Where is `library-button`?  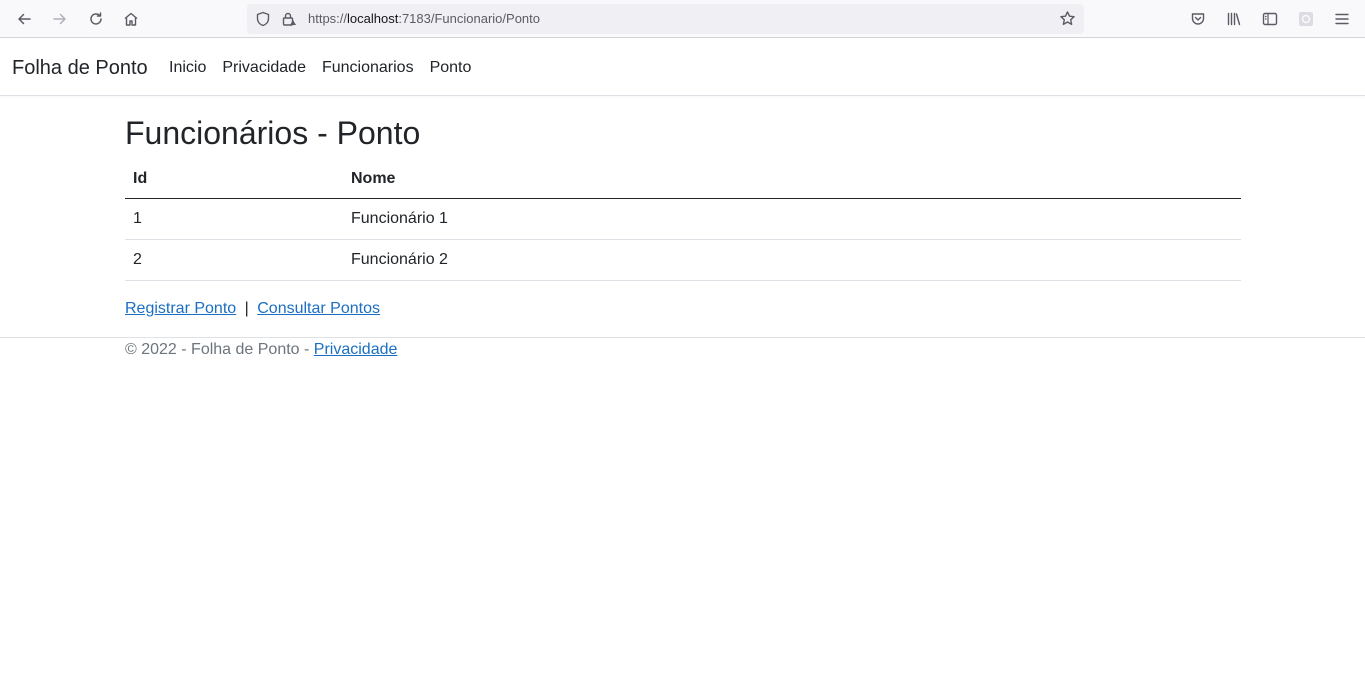
library-button is located at coordinates (1234, 19).